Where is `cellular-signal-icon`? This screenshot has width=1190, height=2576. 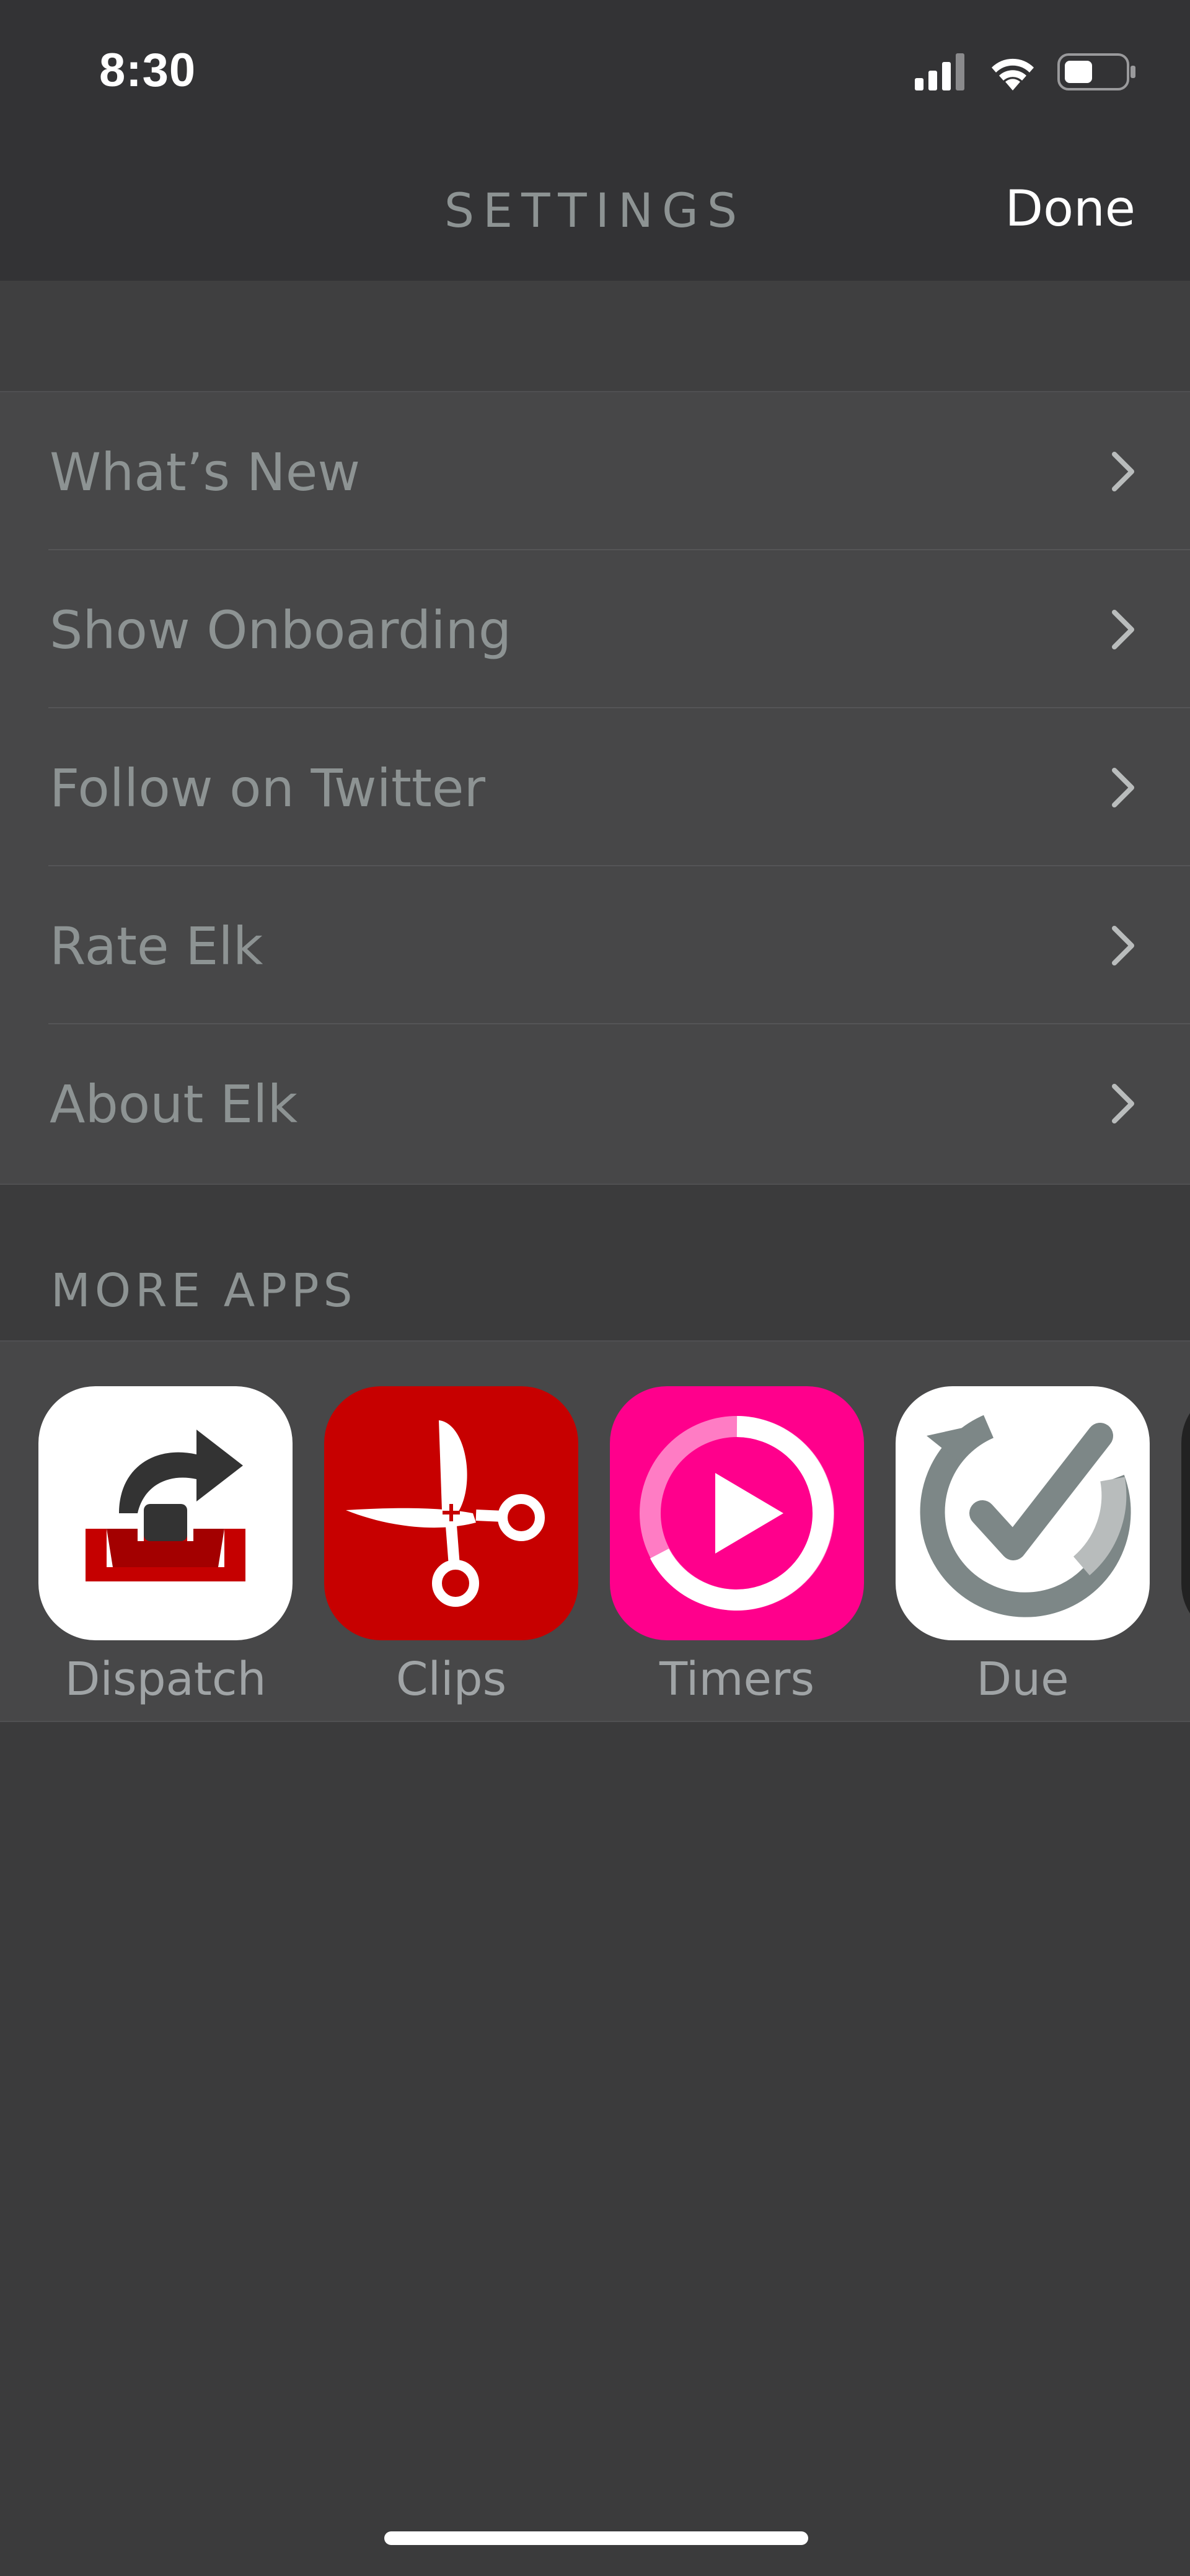
cellular-signal-icon is located at coordinates (939, 71).